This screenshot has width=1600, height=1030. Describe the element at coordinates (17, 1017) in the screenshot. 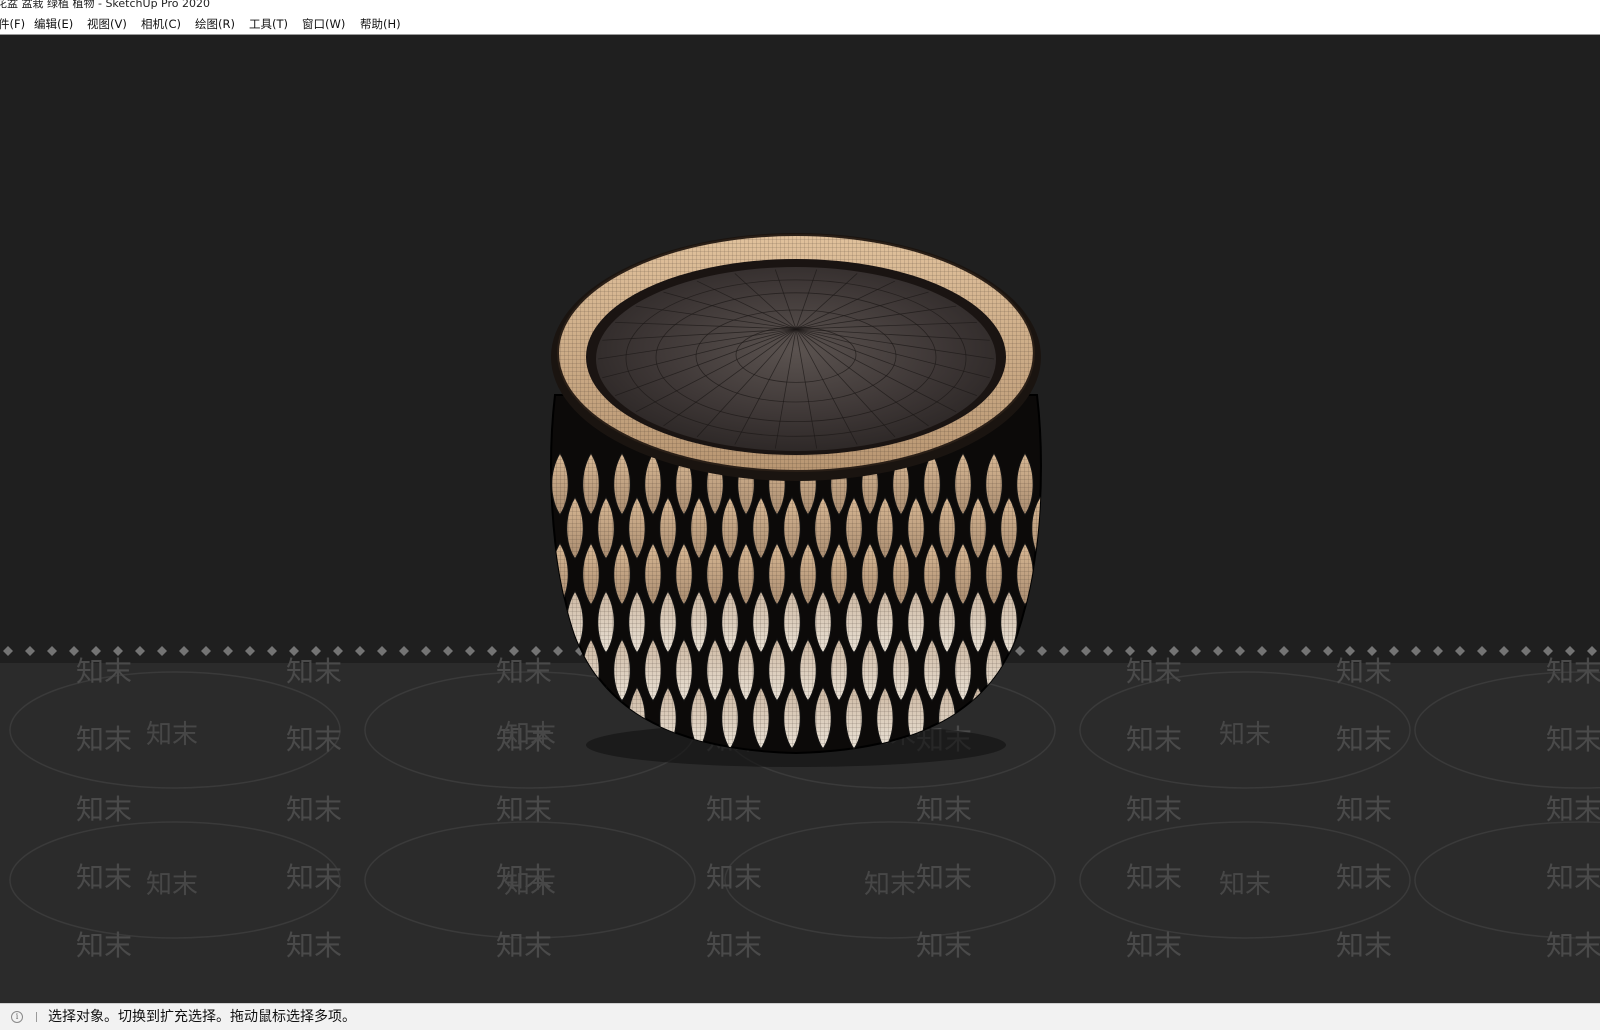

I see `info-icon: i` at that location.